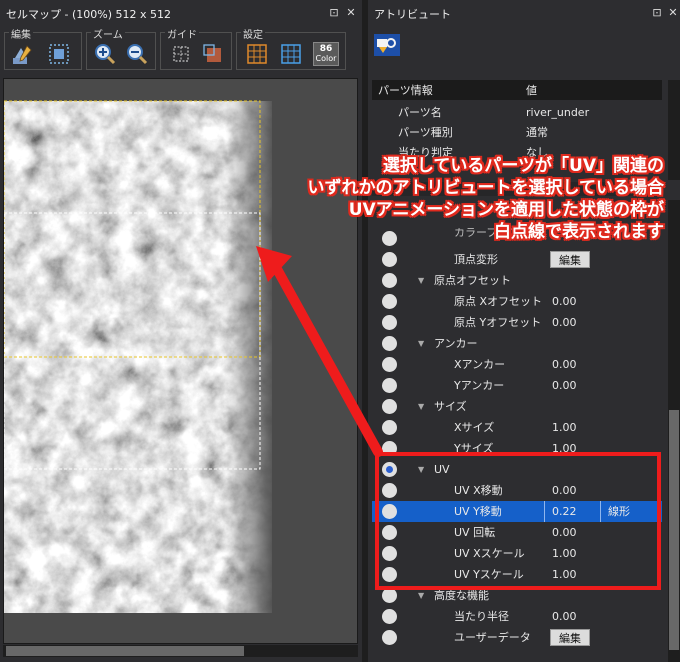 The height and width of the screenshot is (662, 680). I want to click on background-color-button: 86 Color, so click(326, 54).